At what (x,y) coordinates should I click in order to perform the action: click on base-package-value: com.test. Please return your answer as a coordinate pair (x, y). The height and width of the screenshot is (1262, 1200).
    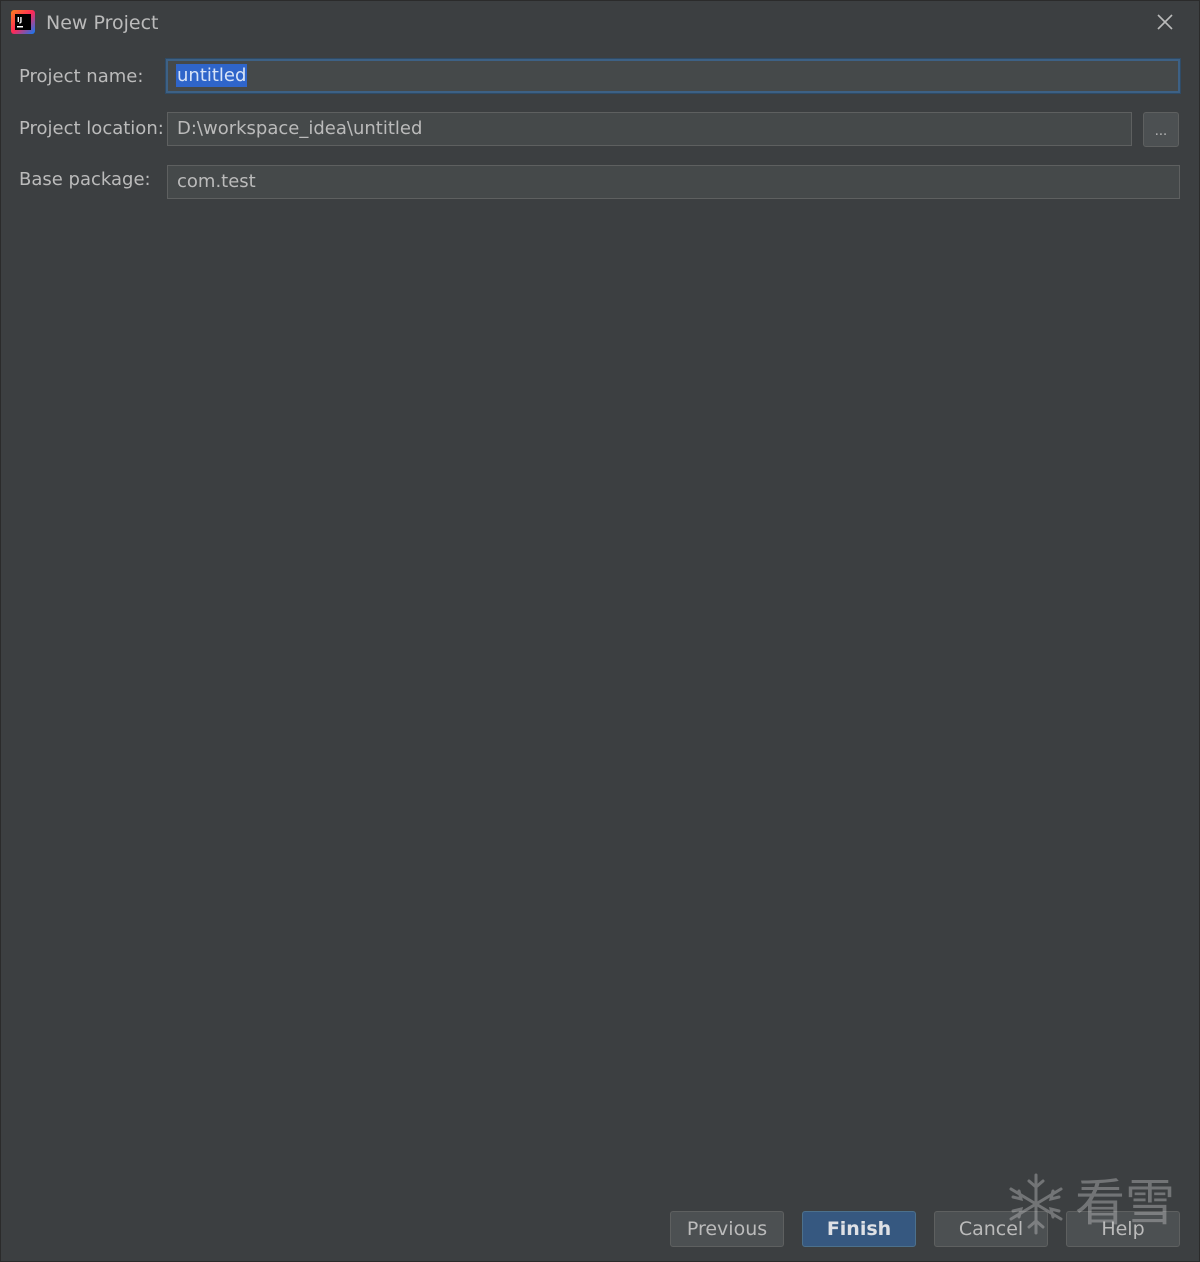
    Looking at the image, I should click on (216, 181).